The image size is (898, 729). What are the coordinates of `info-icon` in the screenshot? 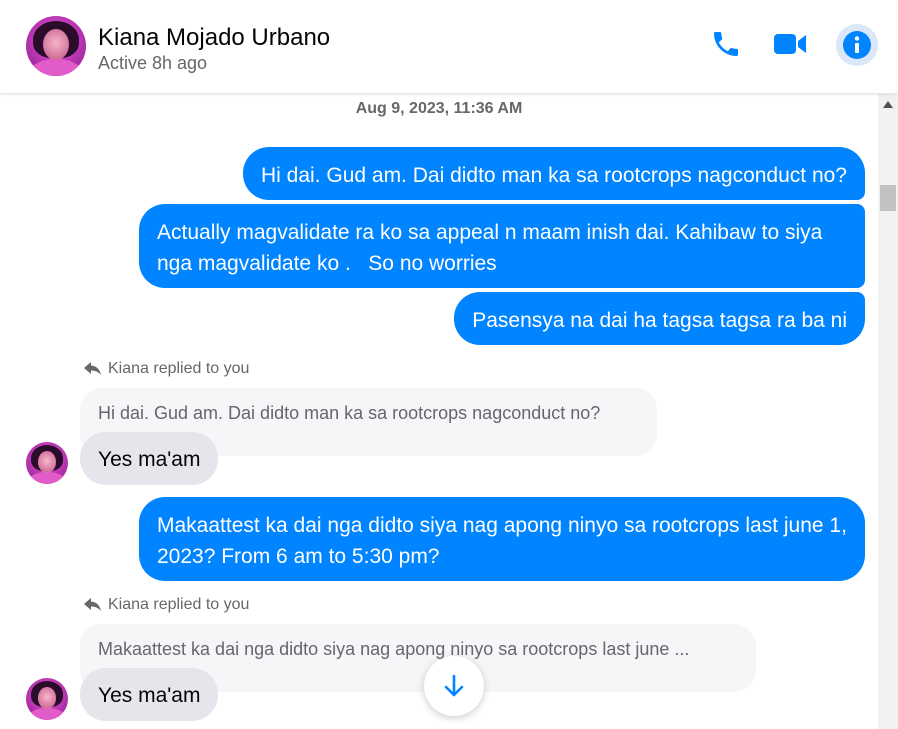 It's located at (857, 45).